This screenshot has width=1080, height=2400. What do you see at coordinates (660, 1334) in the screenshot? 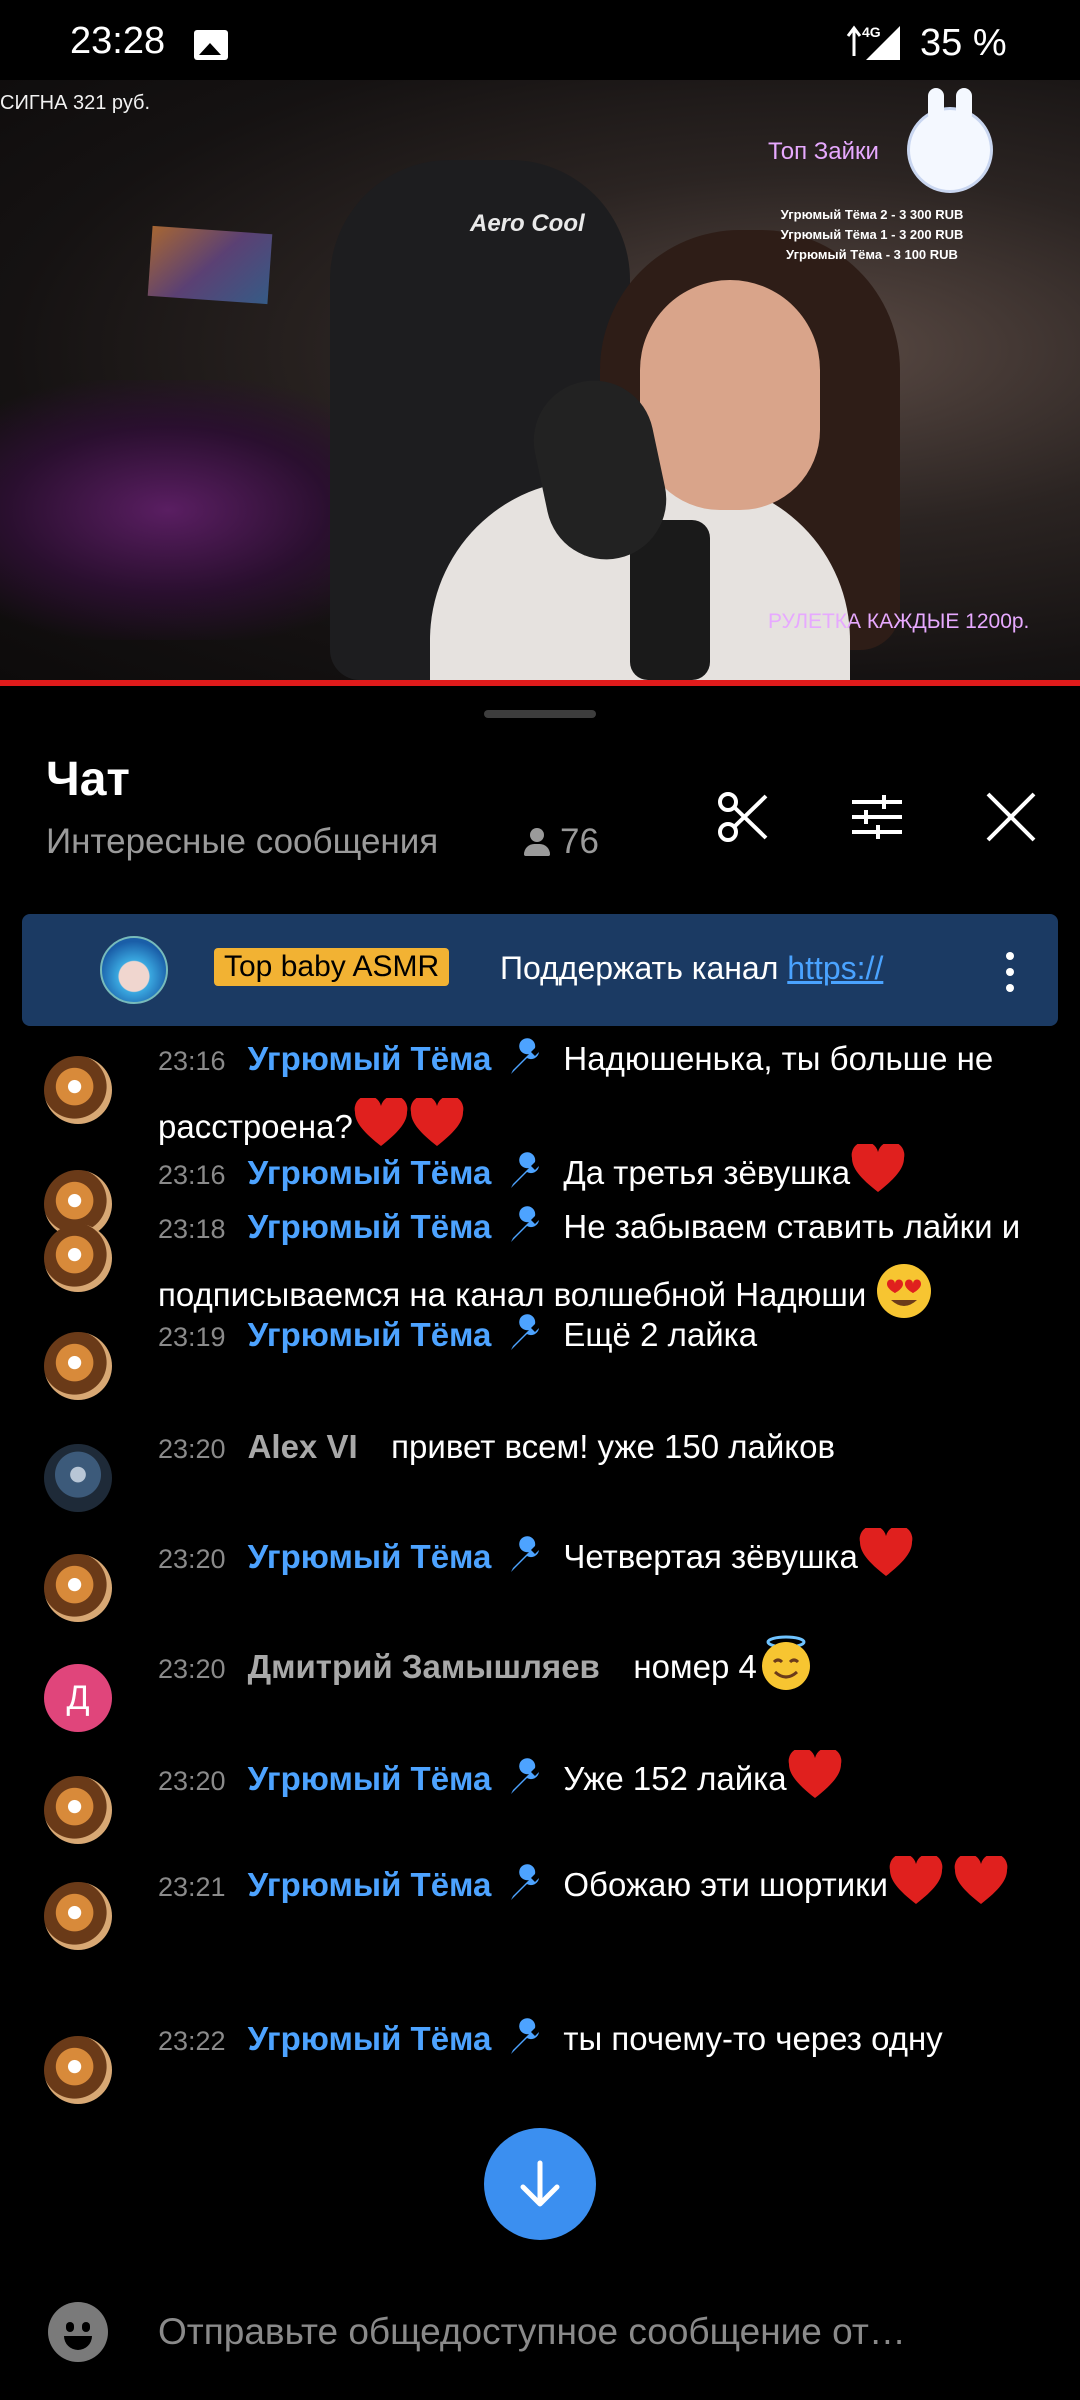
I see `message-text: Ещё 2 лайка` at bounding box center [660, 1334].